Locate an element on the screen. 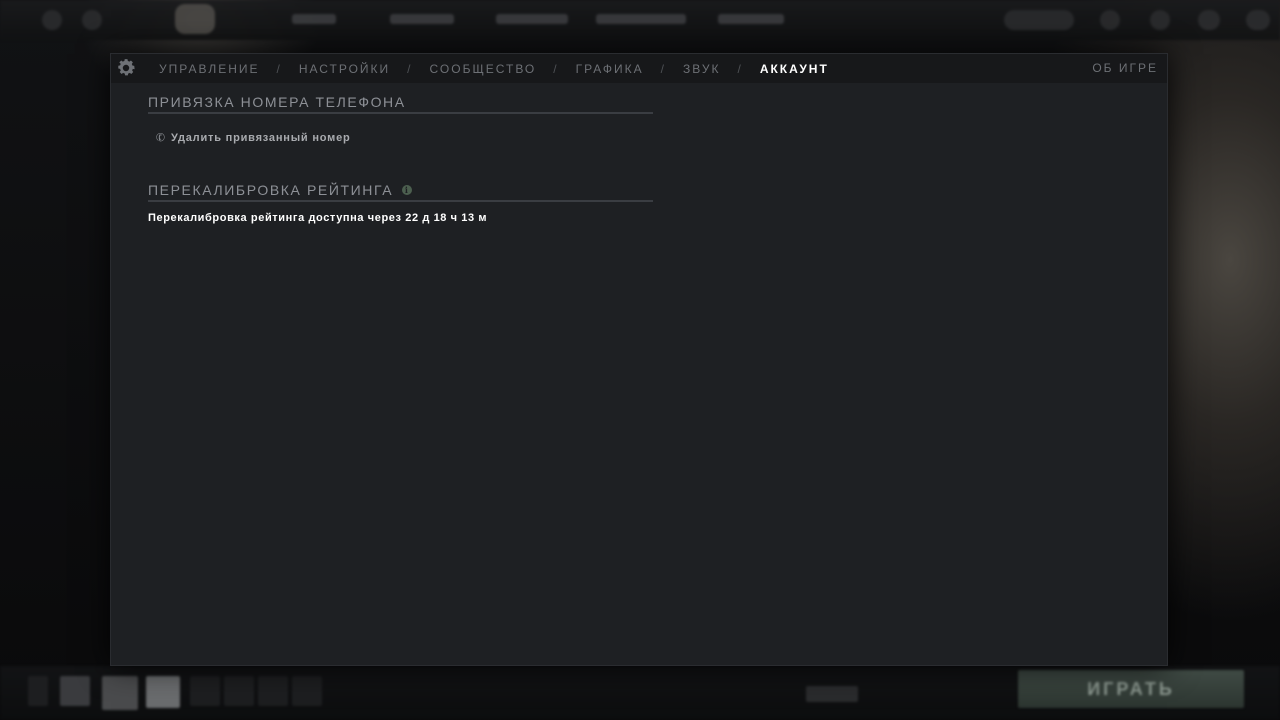 This screenshot has width=1280, height=720. tab-social: СООБЩЕСТВО is located at coordinates (483, 69).